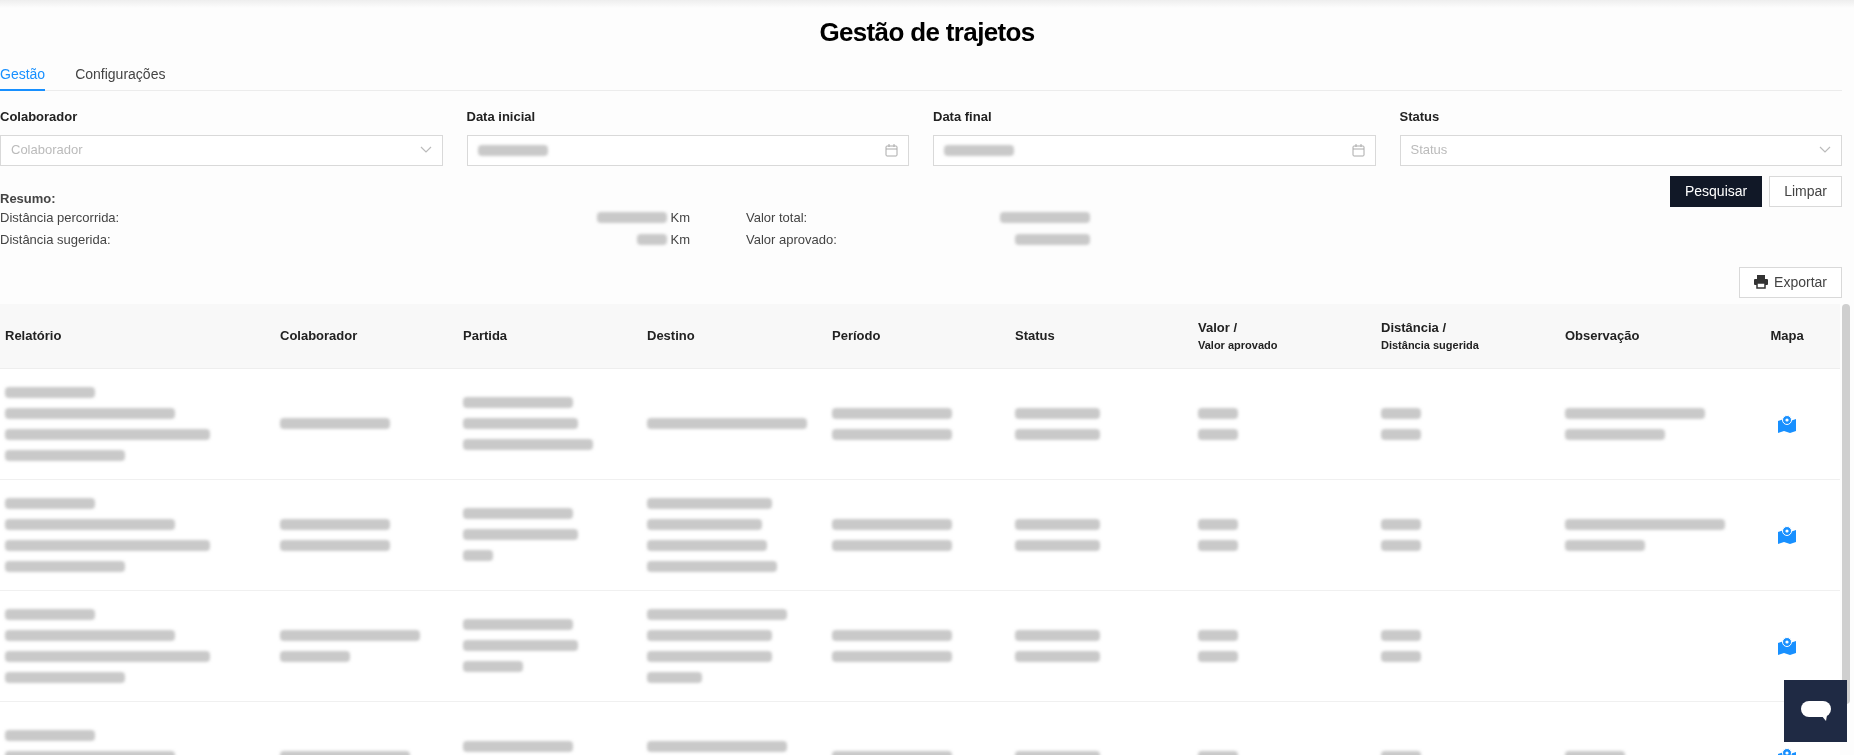  What do you see at coordinates (34, 335) in the screenshot?
I see `column-header: Relatório` at bounding box center [34, 335].